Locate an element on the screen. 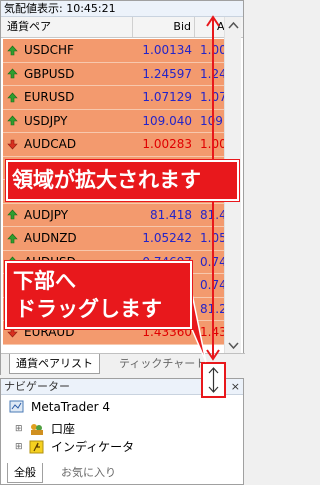 This screenshot has width=320, height=485. symbol-row: USDCHF1.001341.0018 is located at coordinates (114, 51).